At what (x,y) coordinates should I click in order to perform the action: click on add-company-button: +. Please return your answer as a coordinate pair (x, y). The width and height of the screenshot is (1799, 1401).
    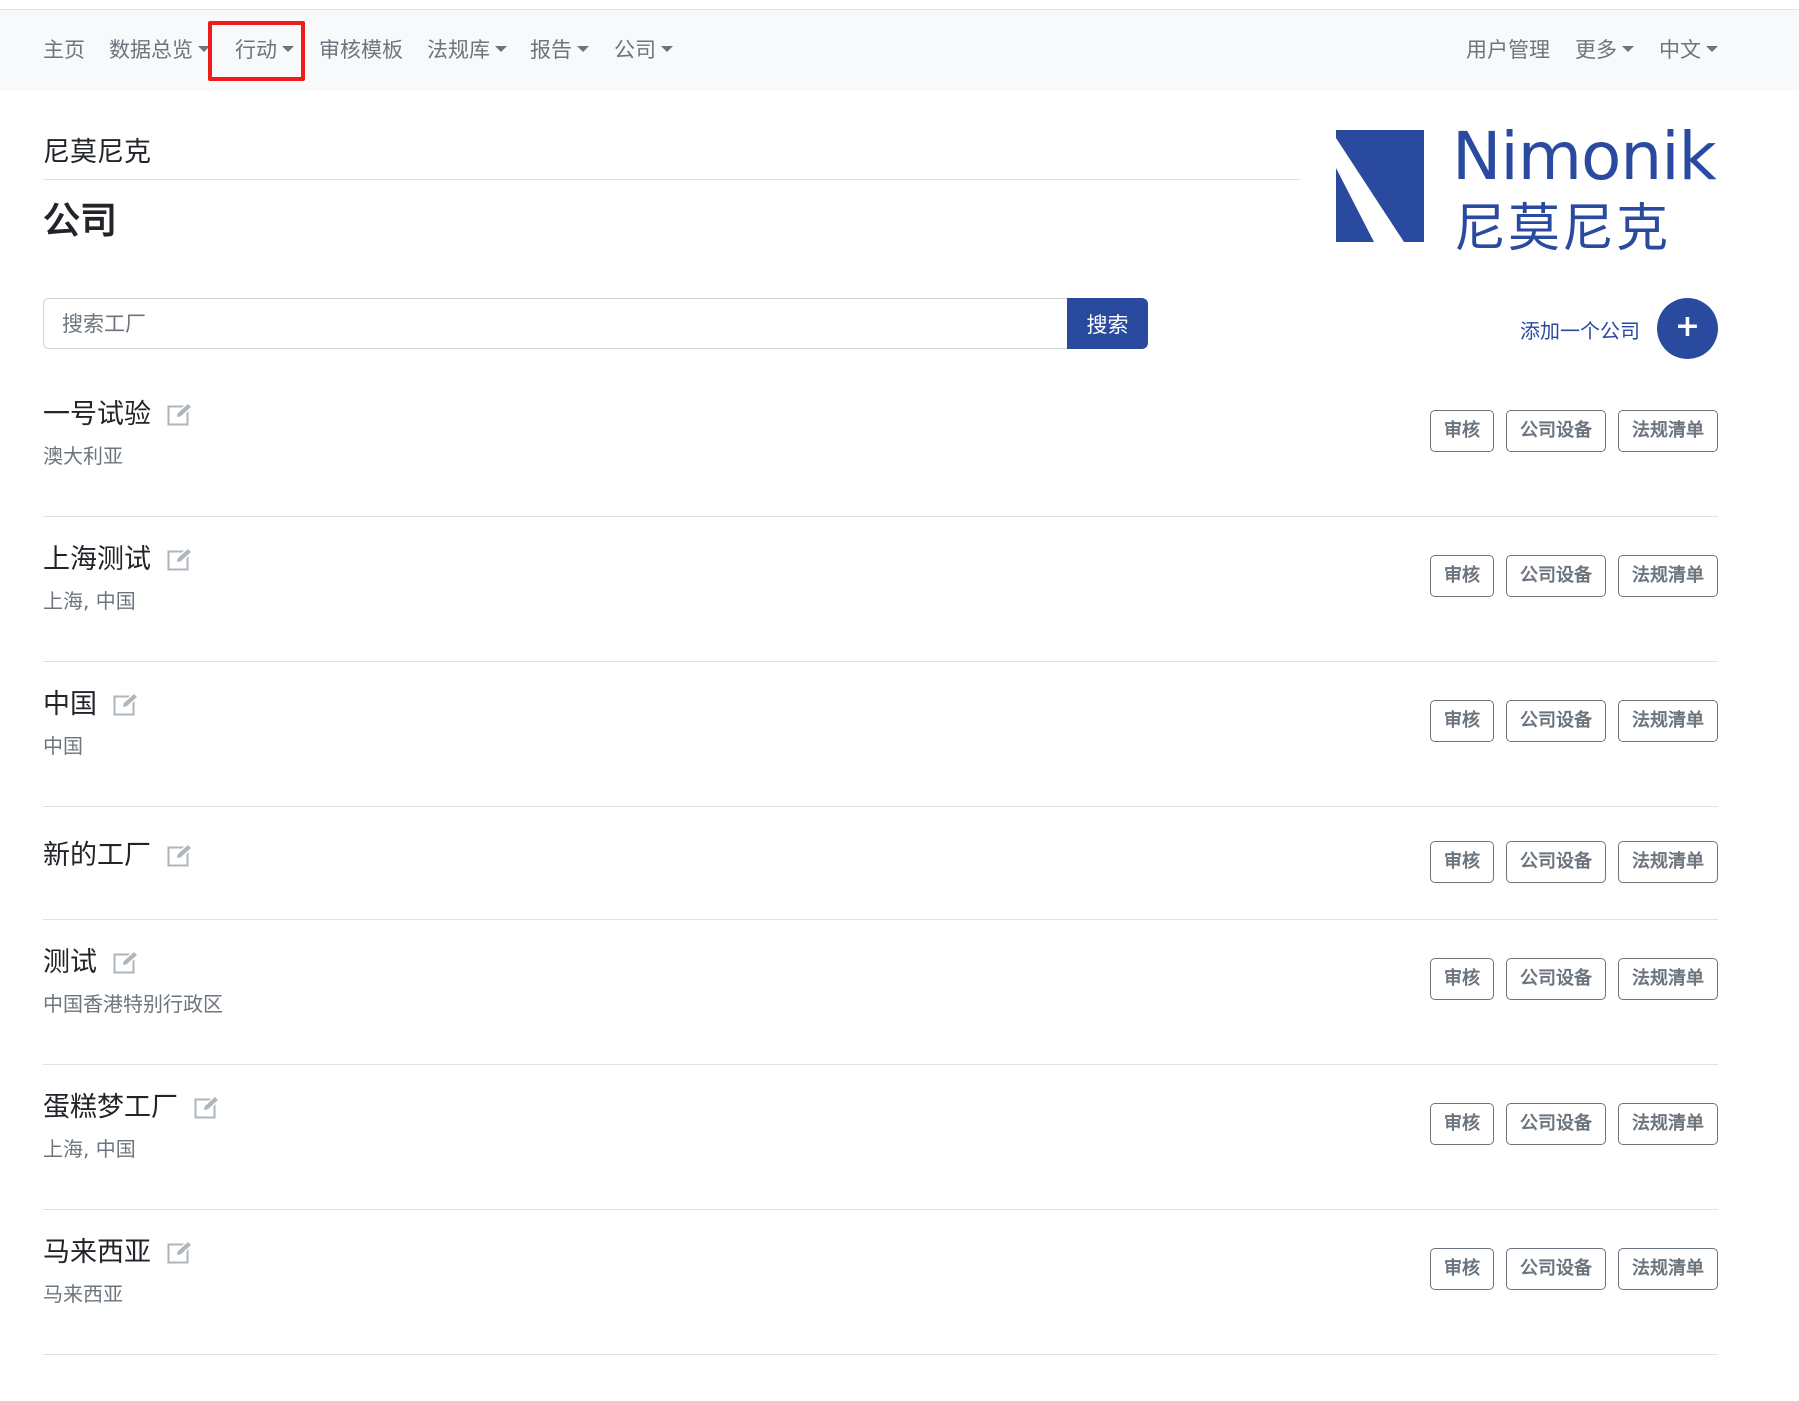
    Looking at the image, I should click on (1687, 328).